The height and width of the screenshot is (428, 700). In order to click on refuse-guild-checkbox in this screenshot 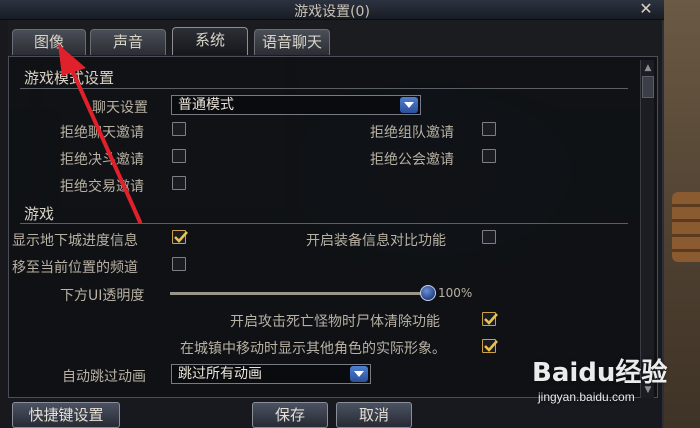, I will do `click(489, 156)`.